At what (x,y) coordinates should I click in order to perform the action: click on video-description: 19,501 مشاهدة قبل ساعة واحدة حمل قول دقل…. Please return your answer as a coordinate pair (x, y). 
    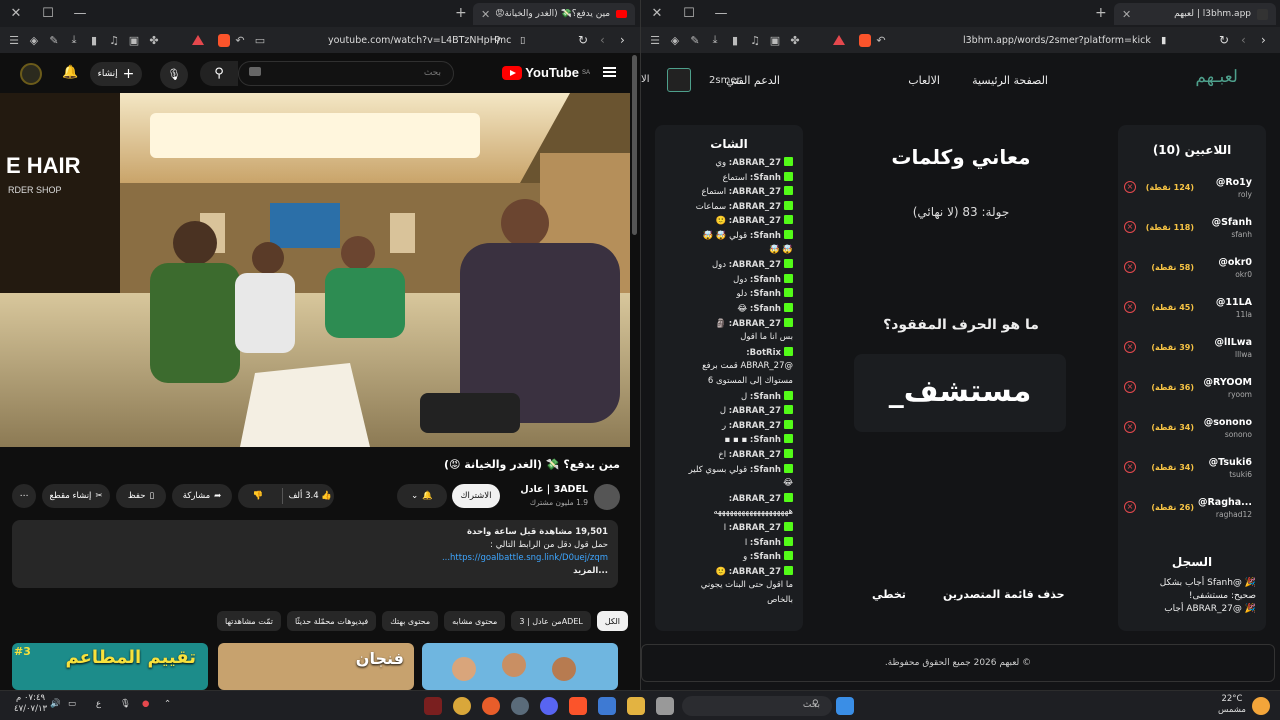
    Looking at the image, I should click on (315, 554).